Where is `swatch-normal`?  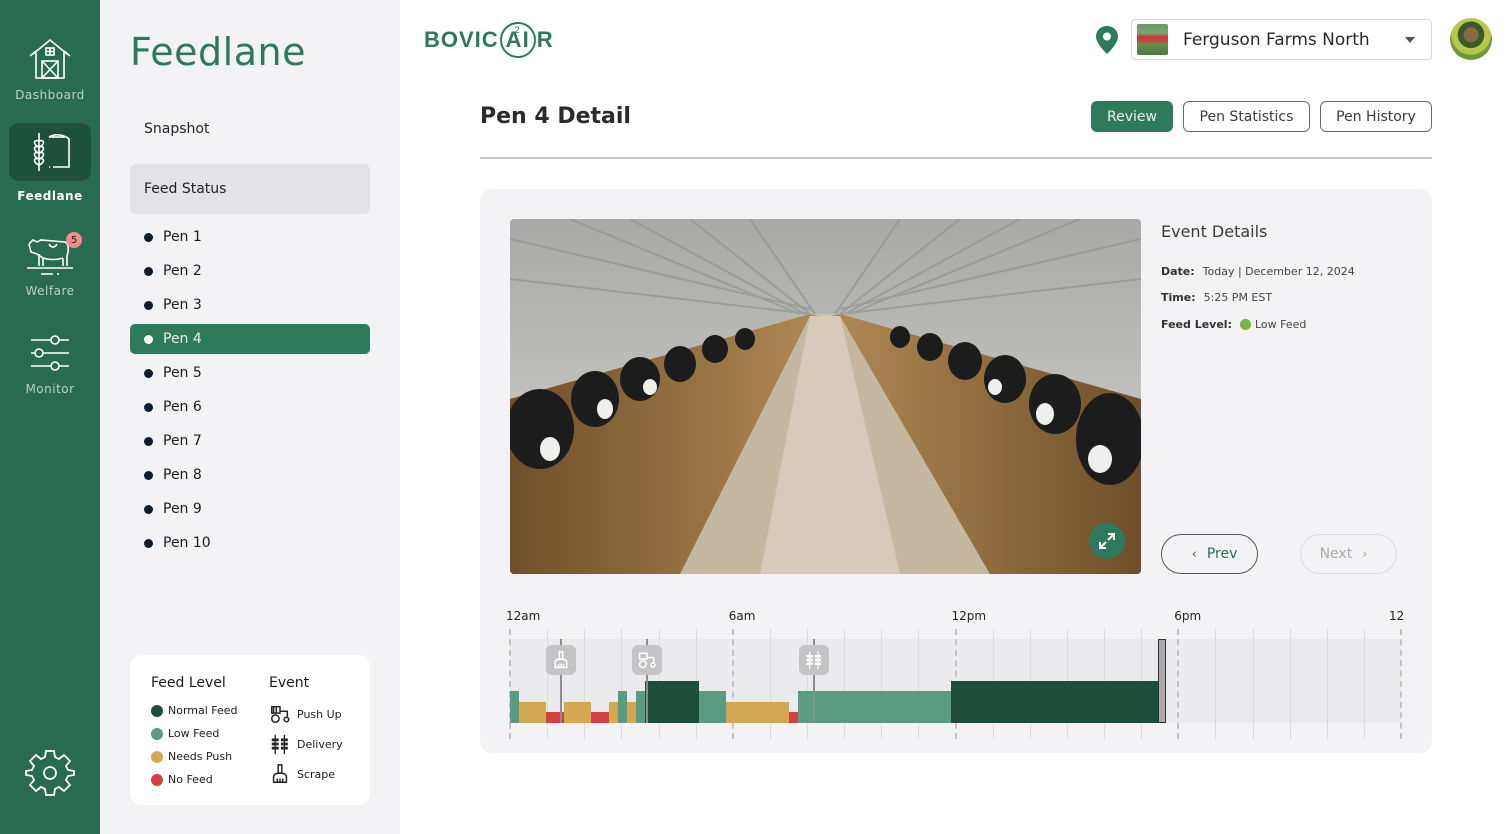 swatch-normal is located at coordinates (157, 710).